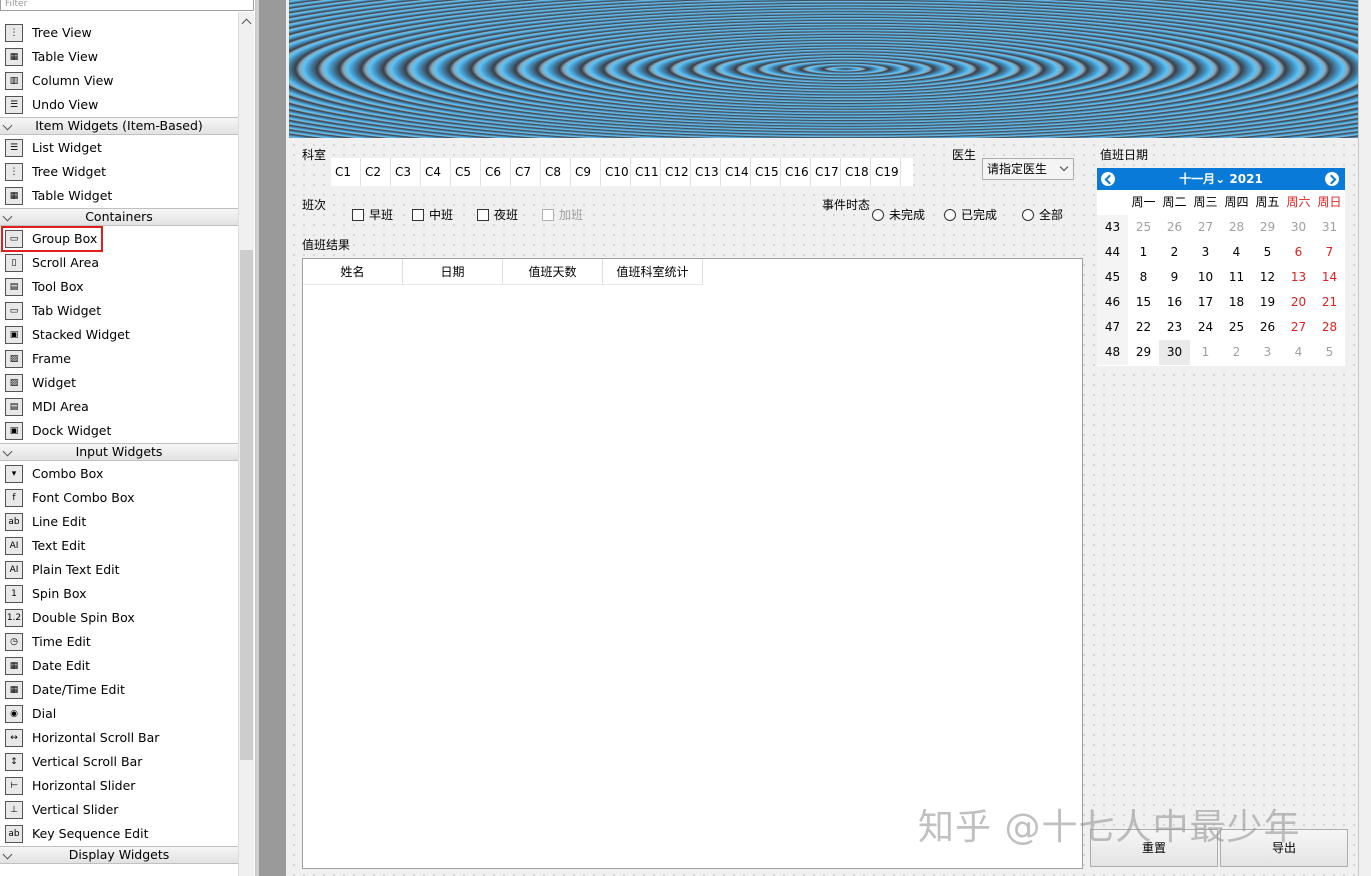  I want to click on widget-item-list-widget: ☰ List Widget, so click(119, 148).